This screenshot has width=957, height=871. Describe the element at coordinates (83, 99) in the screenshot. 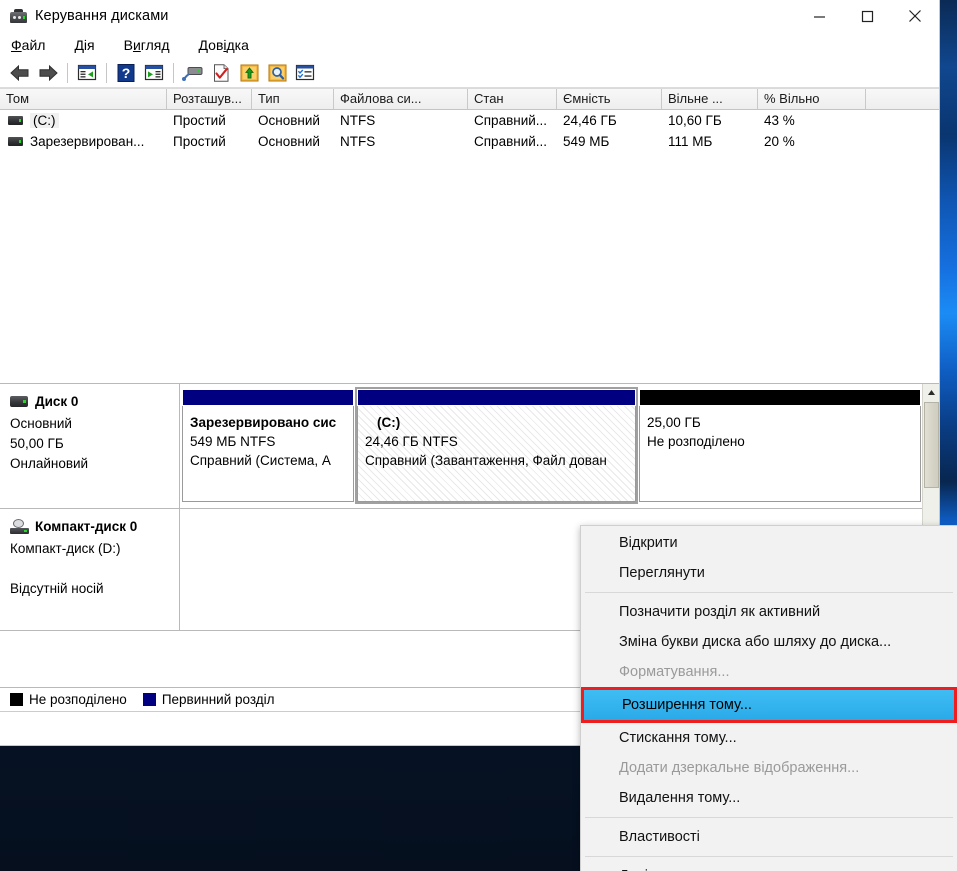

I see `column-header-volume: Том` at that location.